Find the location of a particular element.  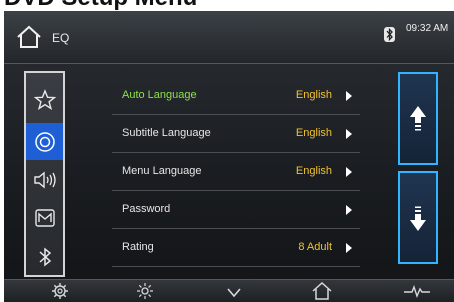

menu-row-menu-language: Menu Language English is located at coordinates (236, 172).